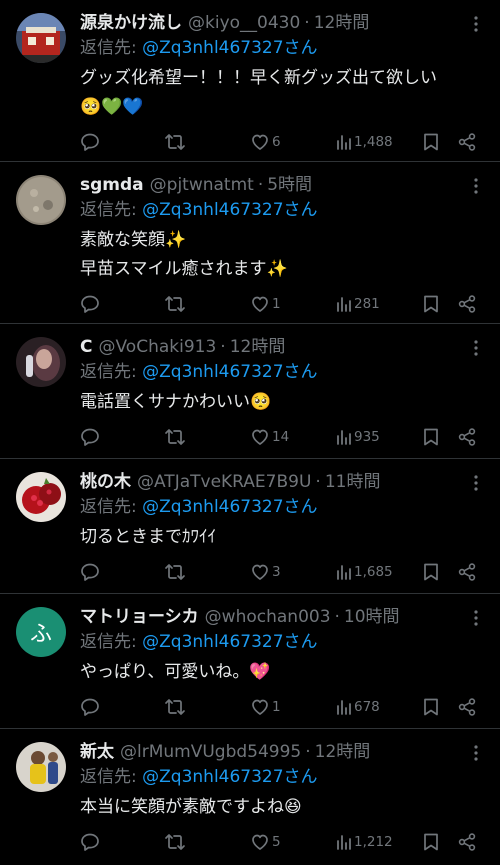 This screenshot has width=500, height=865. I want to click on display-name: マトリョーシカ, so click(139, 617).